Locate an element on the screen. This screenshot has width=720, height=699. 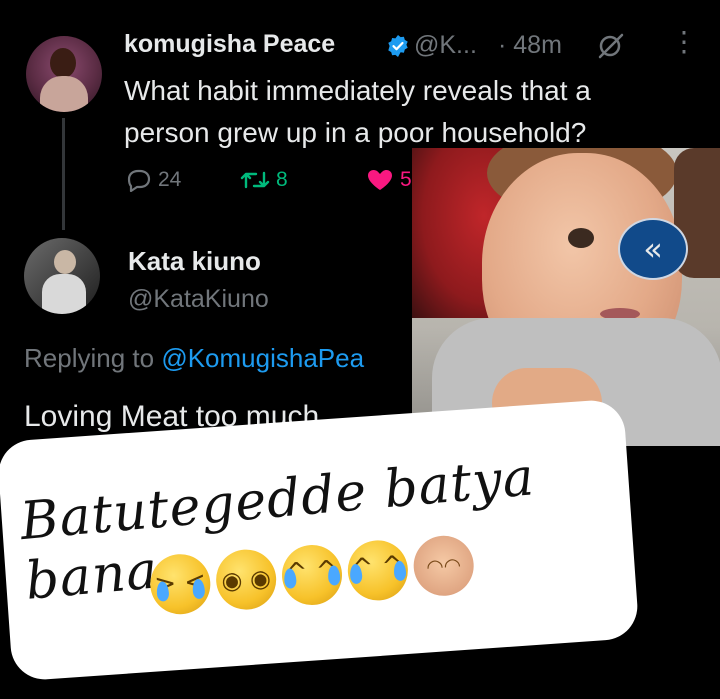
thread-line is located at coordinates (63, 174).